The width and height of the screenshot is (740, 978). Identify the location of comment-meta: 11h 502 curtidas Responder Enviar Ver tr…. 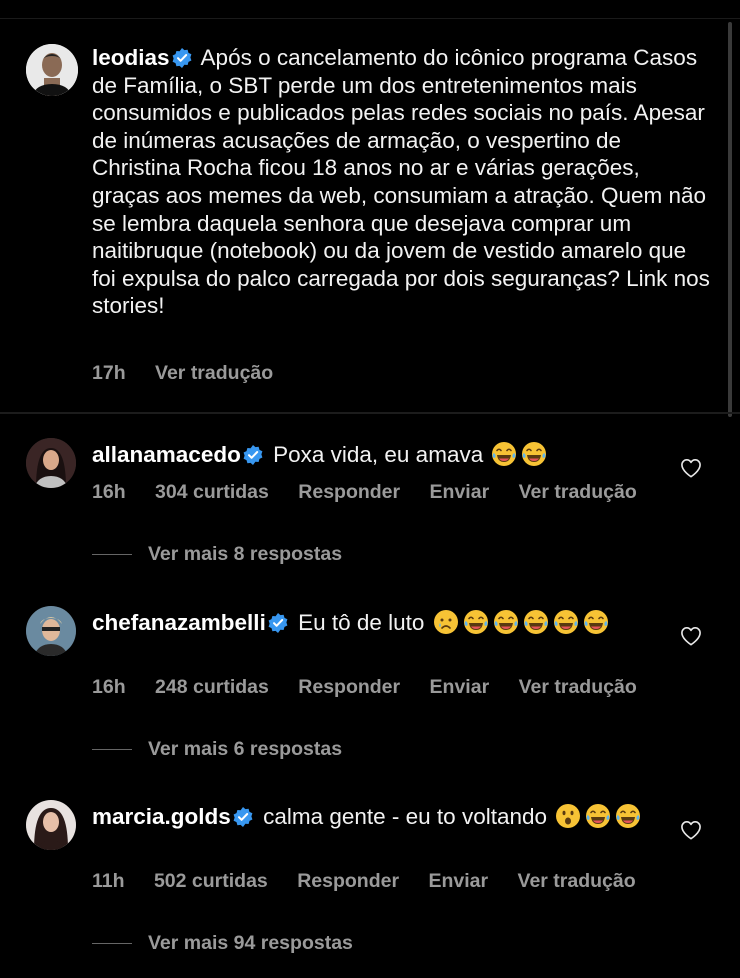
(376, 881).